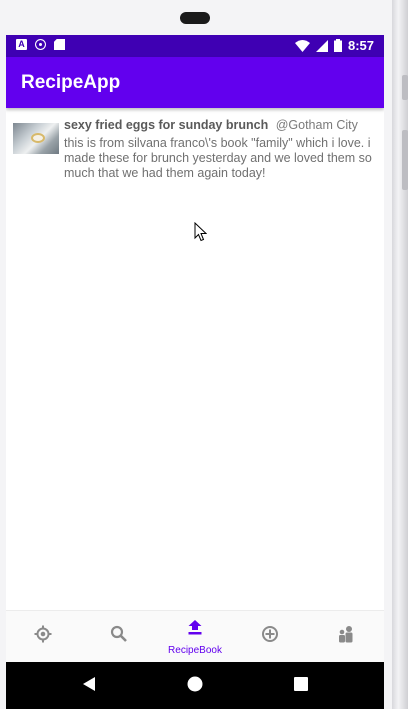  What do you see at coordinates (40, 44) in the screenshot?
I see `record-icon` at bounding box center [40, 44].